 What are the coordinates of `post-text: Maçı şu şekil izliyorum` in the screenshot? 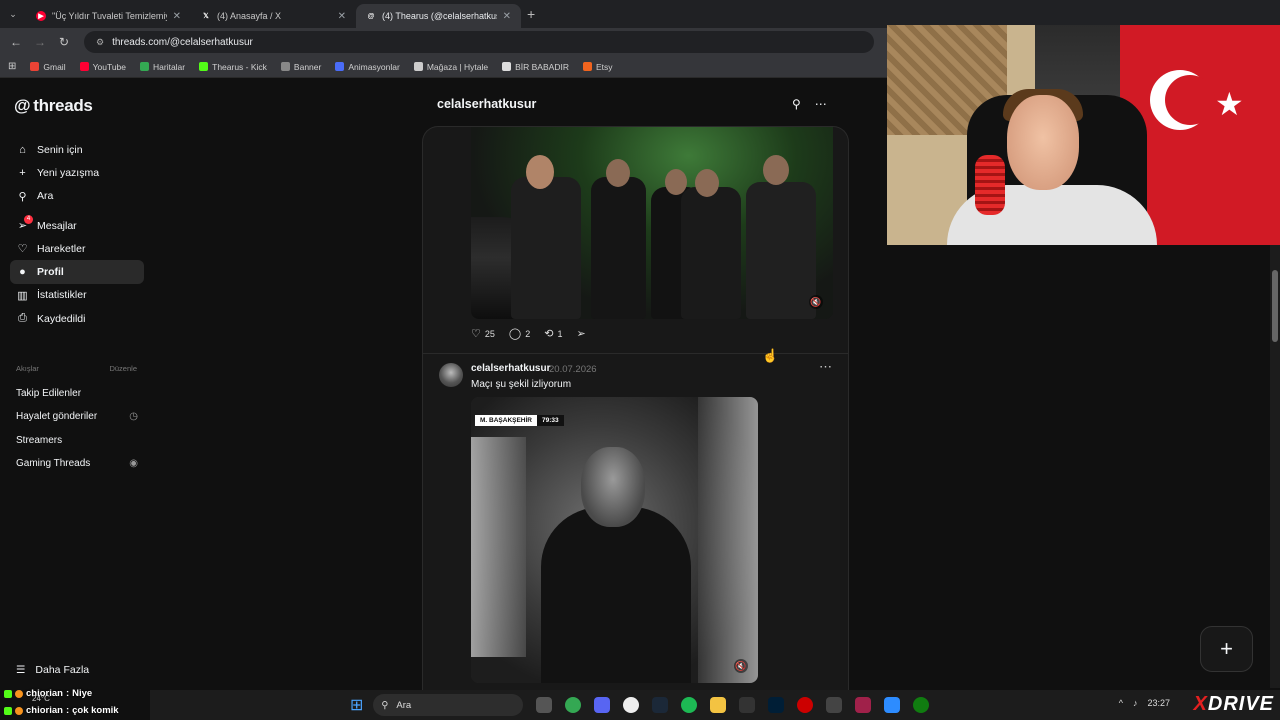 It's located at (521, 384).